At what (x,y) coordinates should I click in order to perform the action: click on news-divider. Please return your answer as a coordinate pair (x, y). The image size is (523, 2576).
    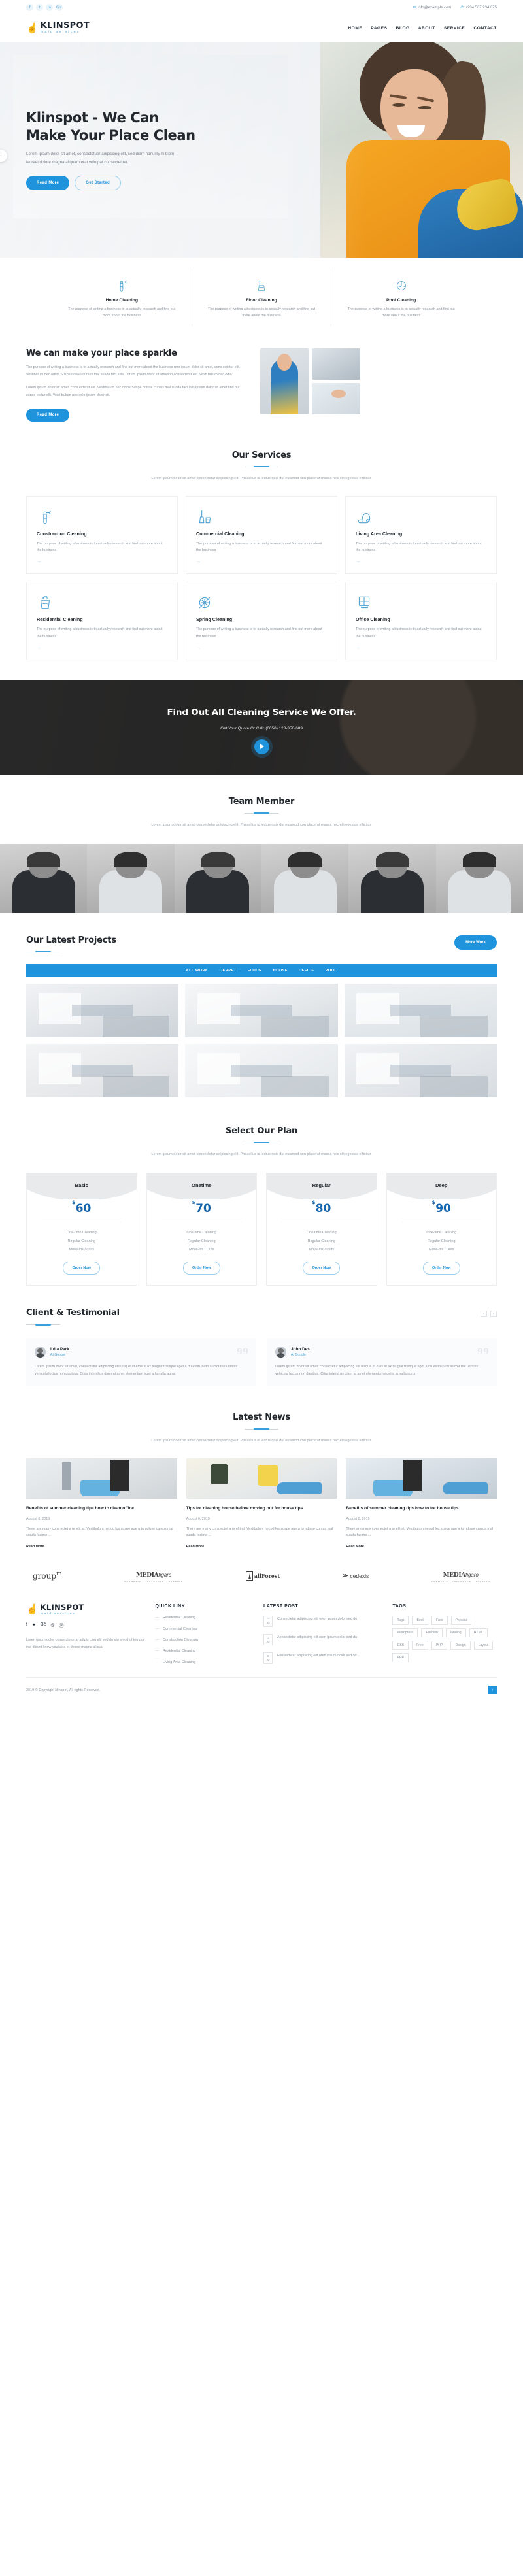
    Looking at the image, I should click on (261, 1430).